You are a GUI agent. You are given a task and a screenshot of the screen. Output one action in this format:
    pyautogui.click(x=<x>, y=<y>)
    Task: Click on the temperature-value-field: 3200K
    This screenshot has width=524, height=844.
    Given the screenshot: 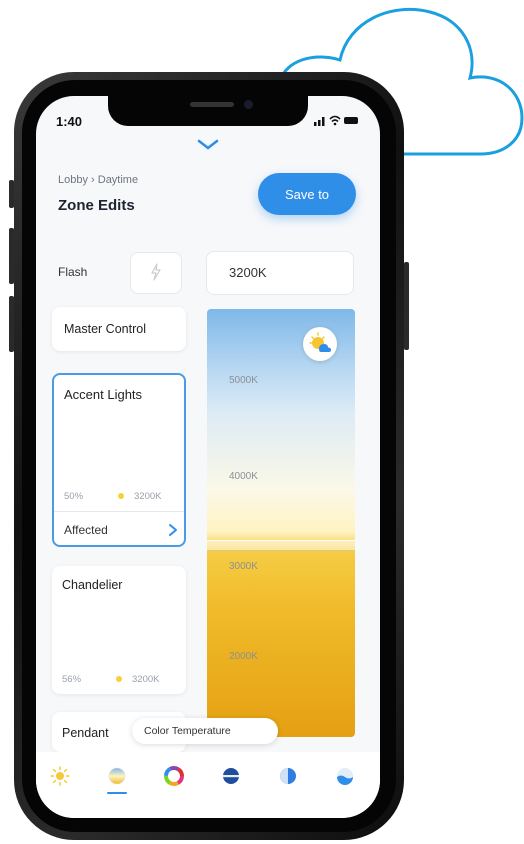 What is the action you would take?
    pyautogui.click(x=280, y=273)
    